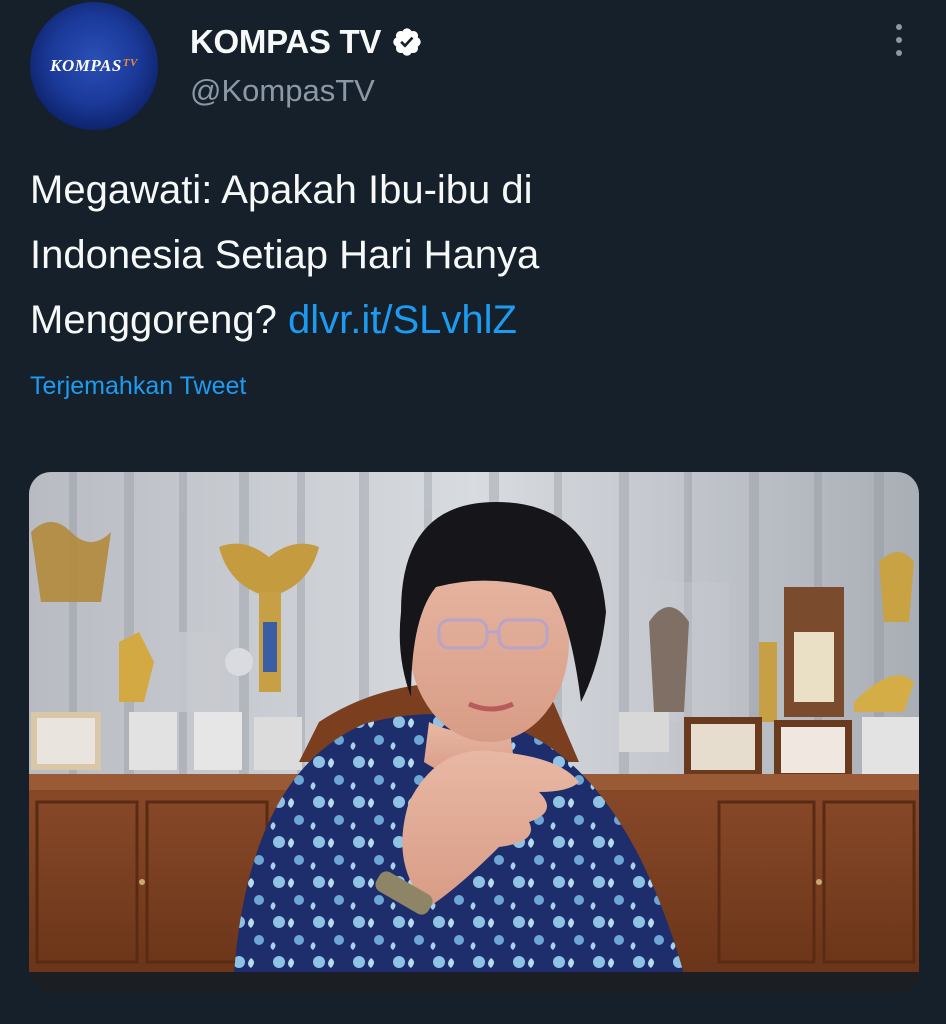 The image size is (946, 1024). I want to click on translate-tweet-link: Terjemahkan Tweet, so click(138, 386).